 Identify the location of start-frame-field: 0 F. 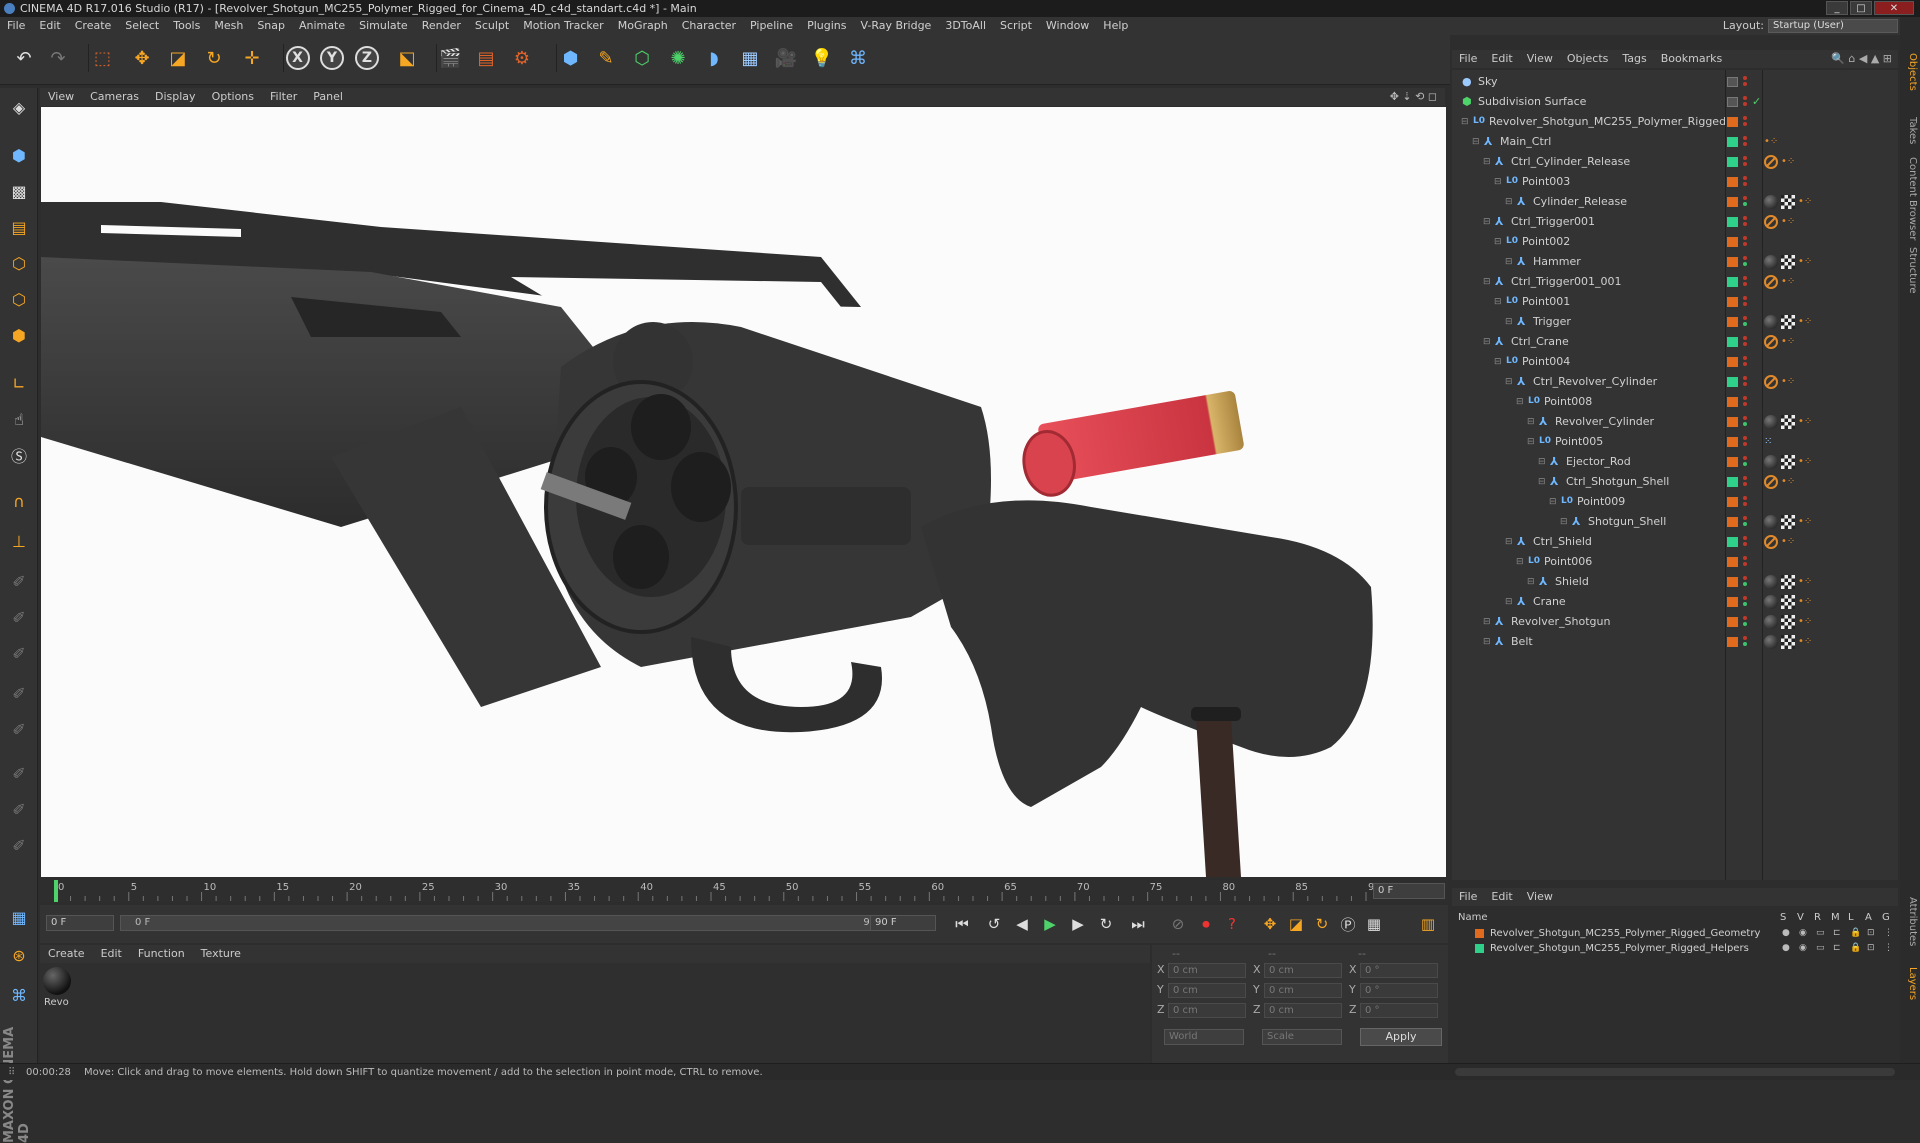
(80, 923).